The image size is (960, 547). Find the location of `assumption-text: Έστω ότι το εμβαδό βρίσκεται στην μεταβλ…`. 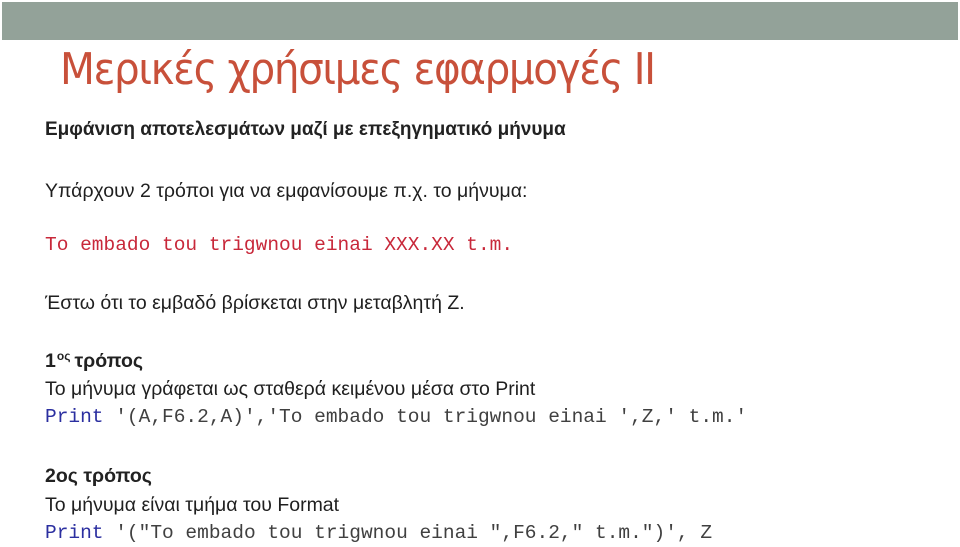

assumption-text: Έστω ότι το εμβαδό βρίσκεται στην μεταβλ… is located at coordinates (255, 303).